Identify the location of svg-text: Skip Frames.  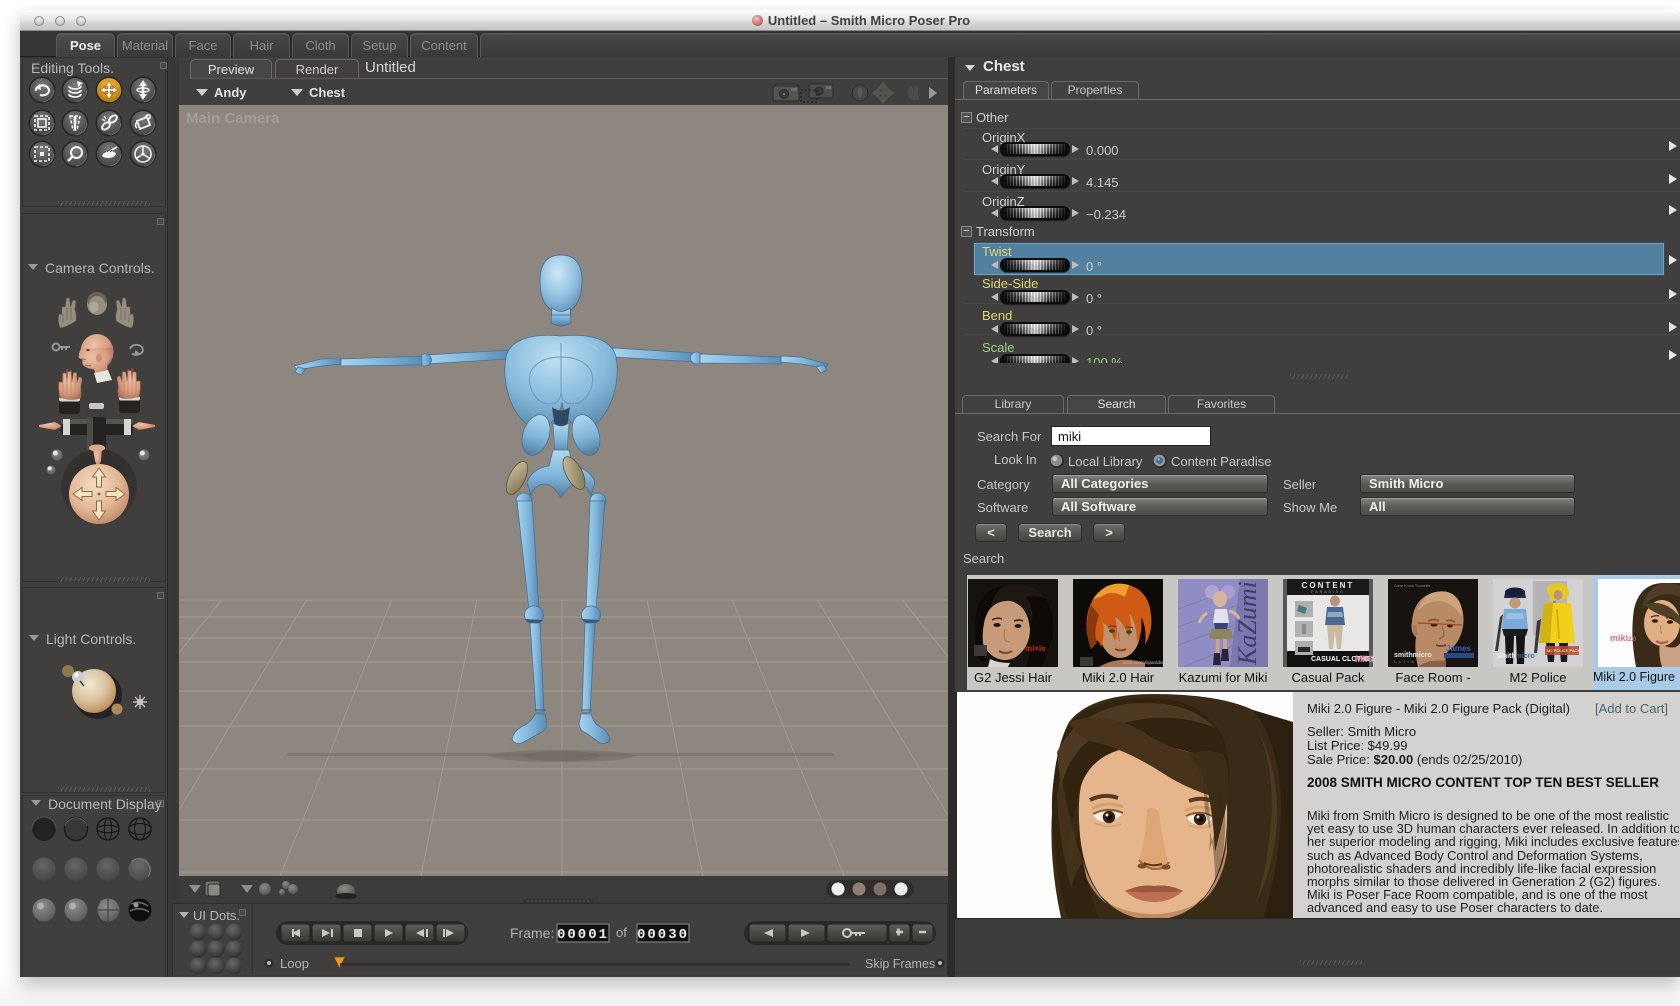
(900, 964).